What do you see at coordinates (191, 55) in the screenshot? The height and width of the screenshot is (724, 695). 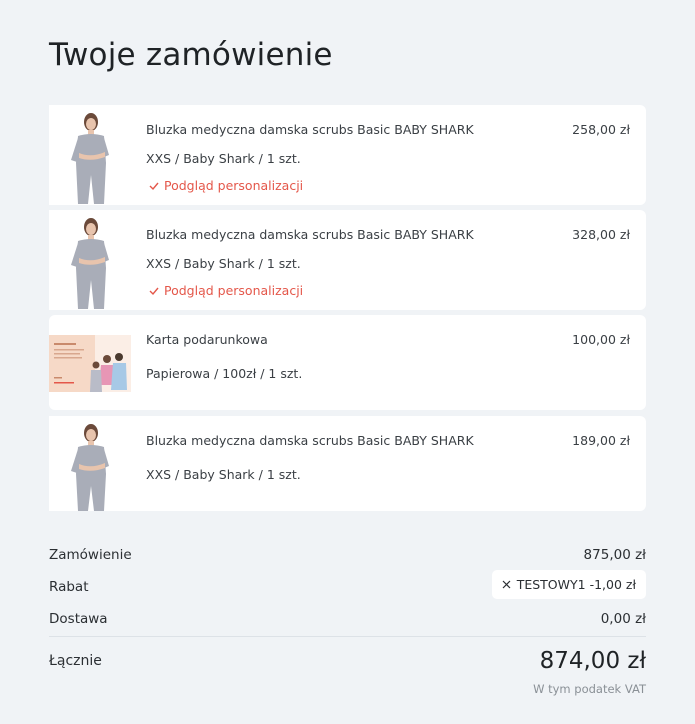 I see `page-title: Twoje zamówienie` at bounding box center [191, 55].